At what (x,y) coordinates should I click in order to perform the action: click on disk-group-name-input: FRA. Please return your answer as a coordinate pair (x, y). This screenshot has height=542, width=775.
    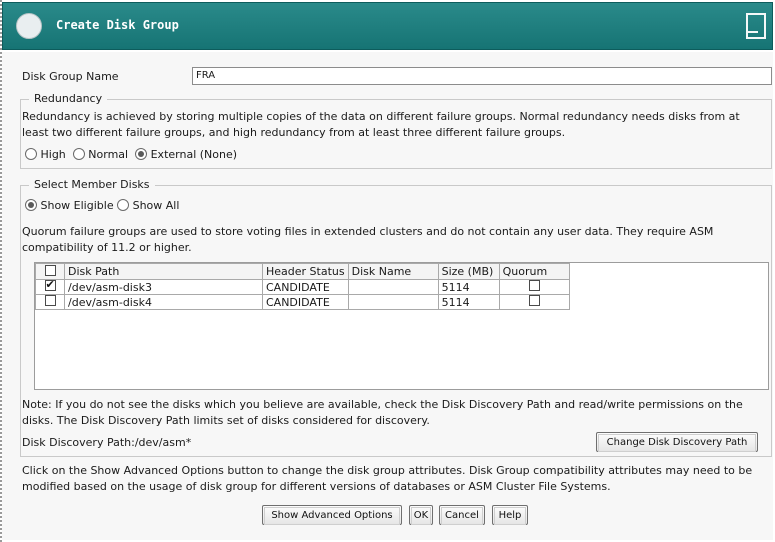
    Looking at the image, I should click on (482, 76).